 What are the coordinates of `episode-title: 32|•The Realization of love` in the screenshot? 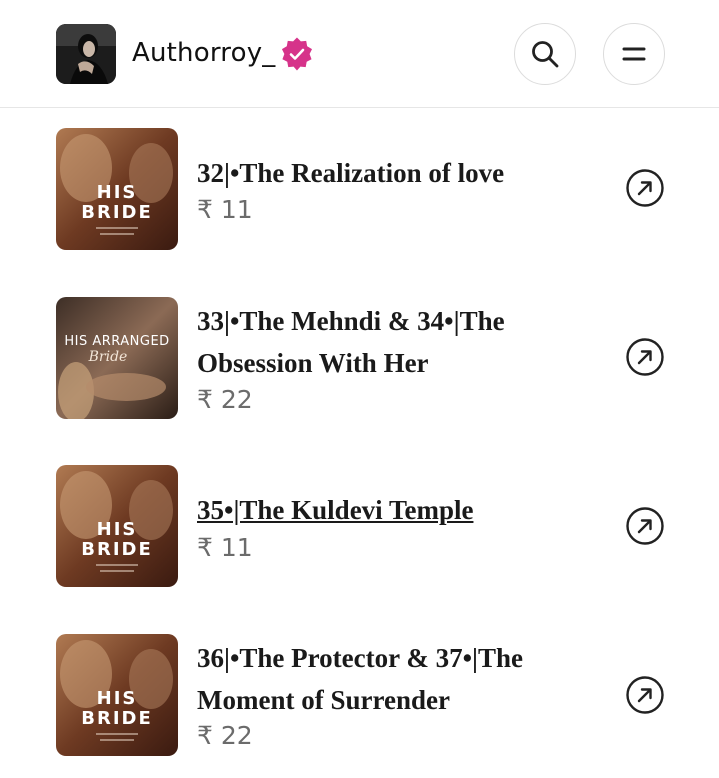 It's located at (387, 173).